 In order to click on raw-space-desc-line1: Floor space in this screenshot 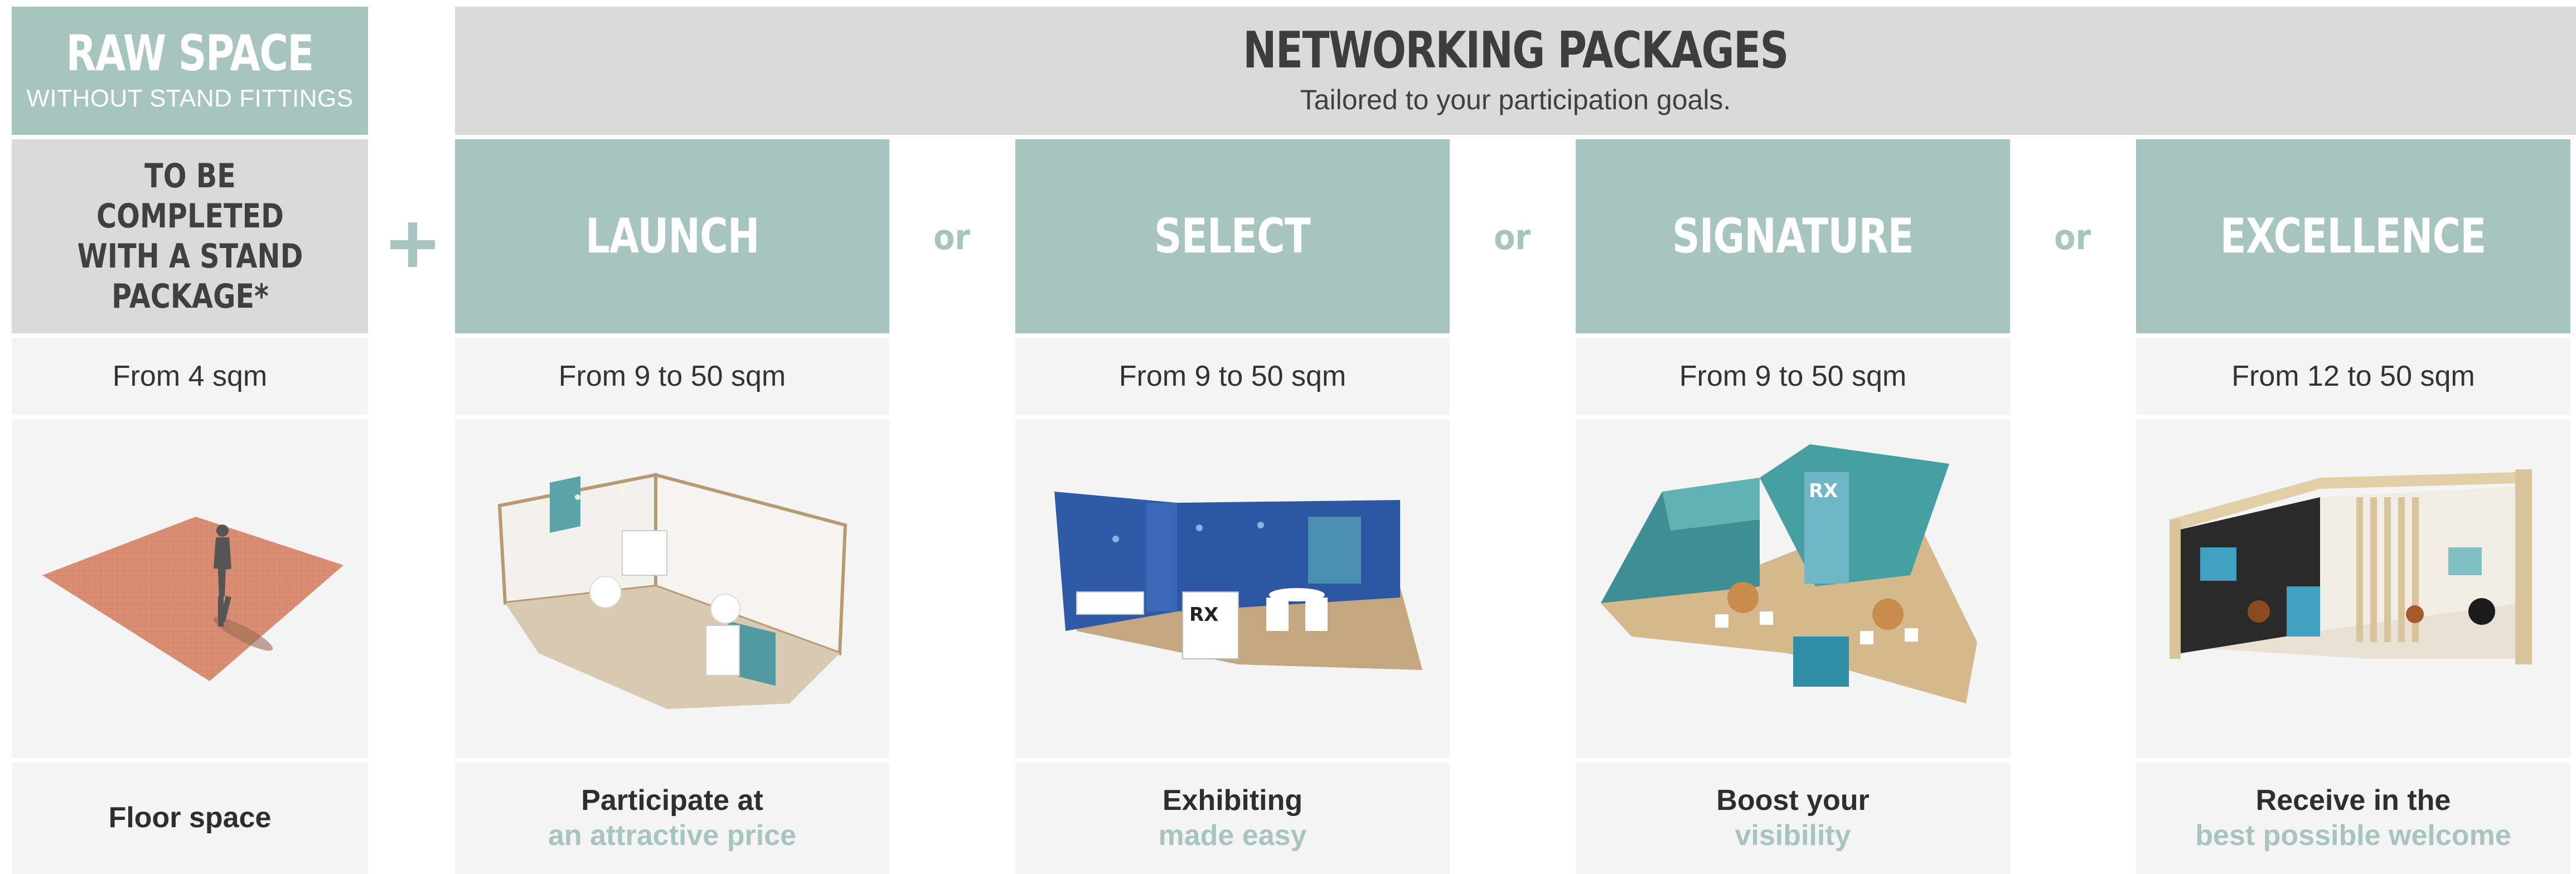, I will do `click(190, 818)`.